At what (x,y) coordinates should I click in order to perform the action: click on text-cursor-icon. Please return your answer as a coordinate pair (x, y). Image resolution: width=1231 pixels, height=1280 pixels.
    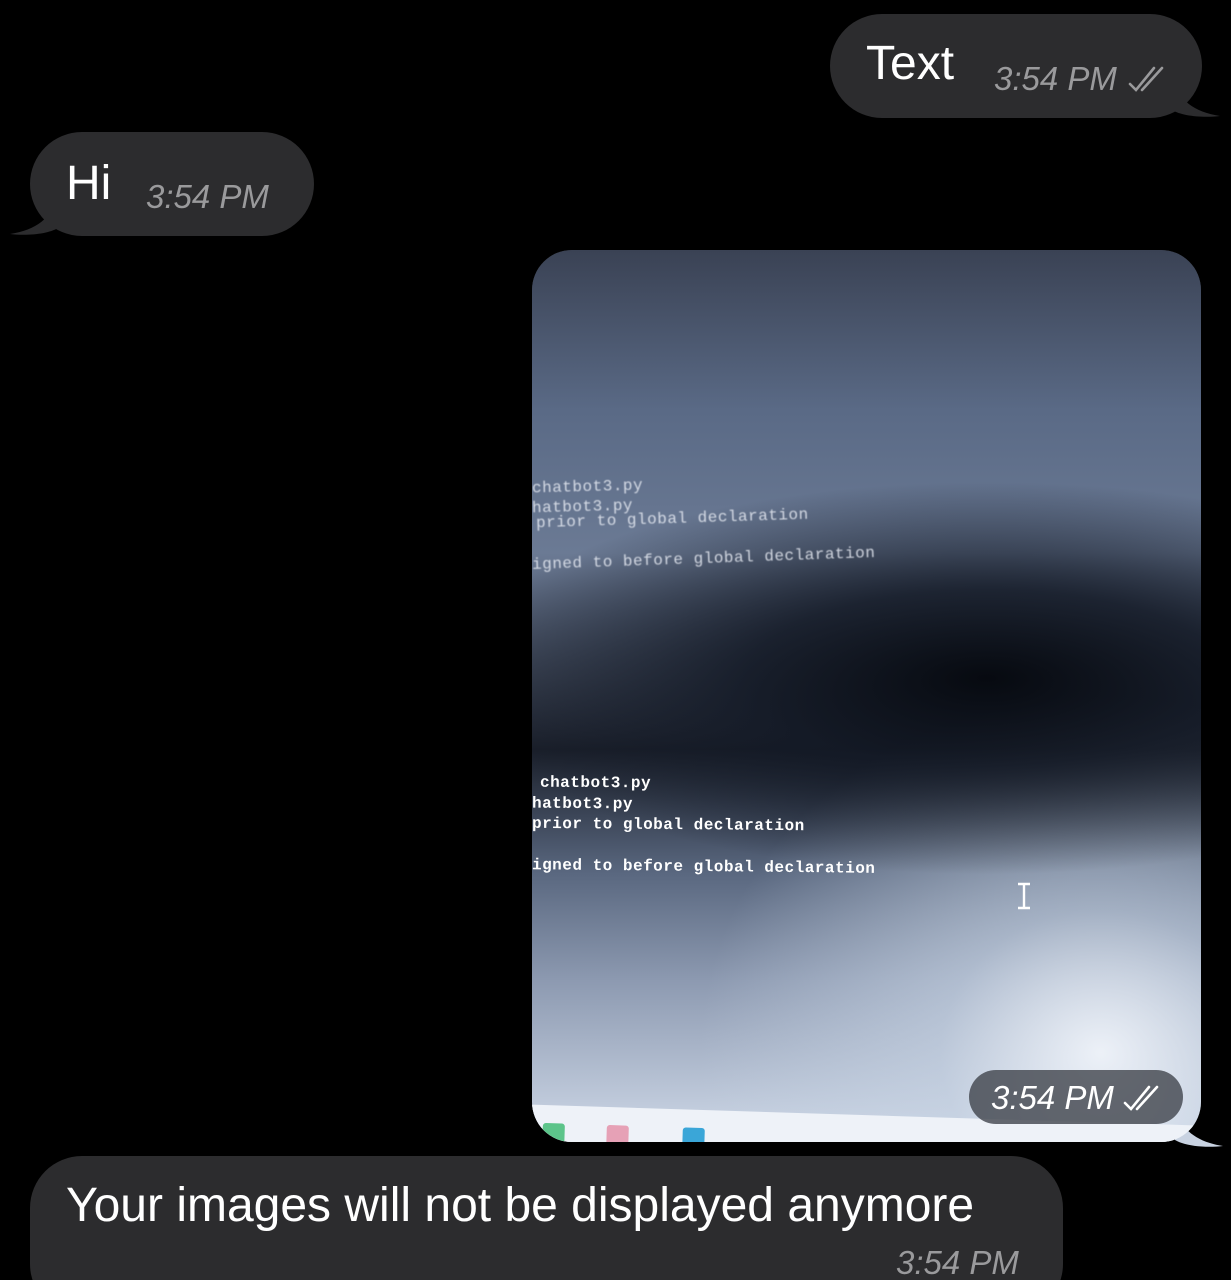
    Looking at the image, I should click on (1024, 896).